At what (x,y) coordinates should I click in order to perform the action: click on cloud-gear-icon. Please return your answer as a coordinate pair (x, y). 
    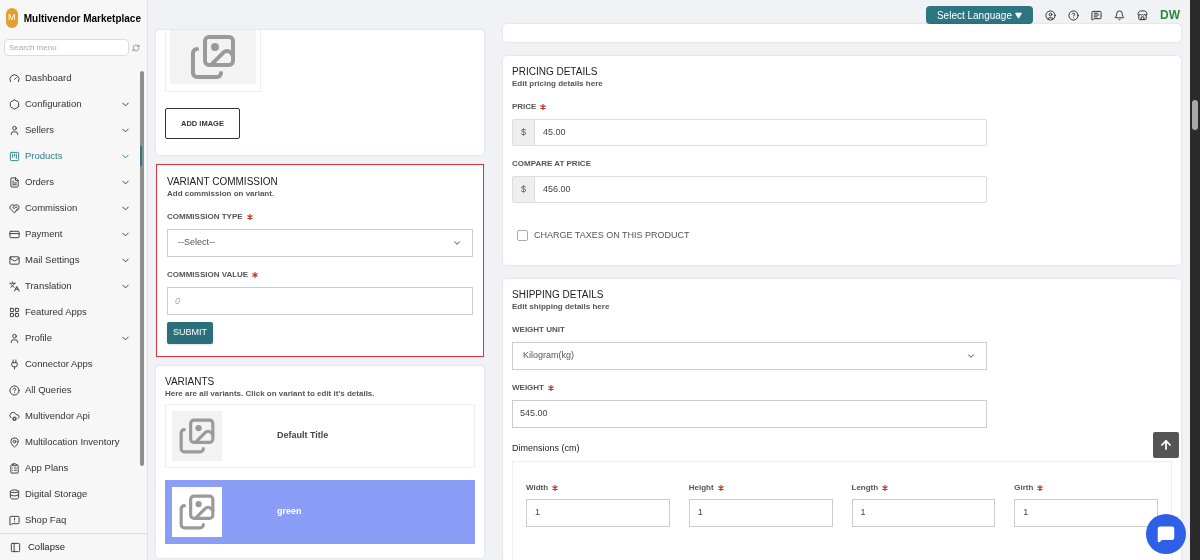
    Looking at the image, I should click on (14, 416).